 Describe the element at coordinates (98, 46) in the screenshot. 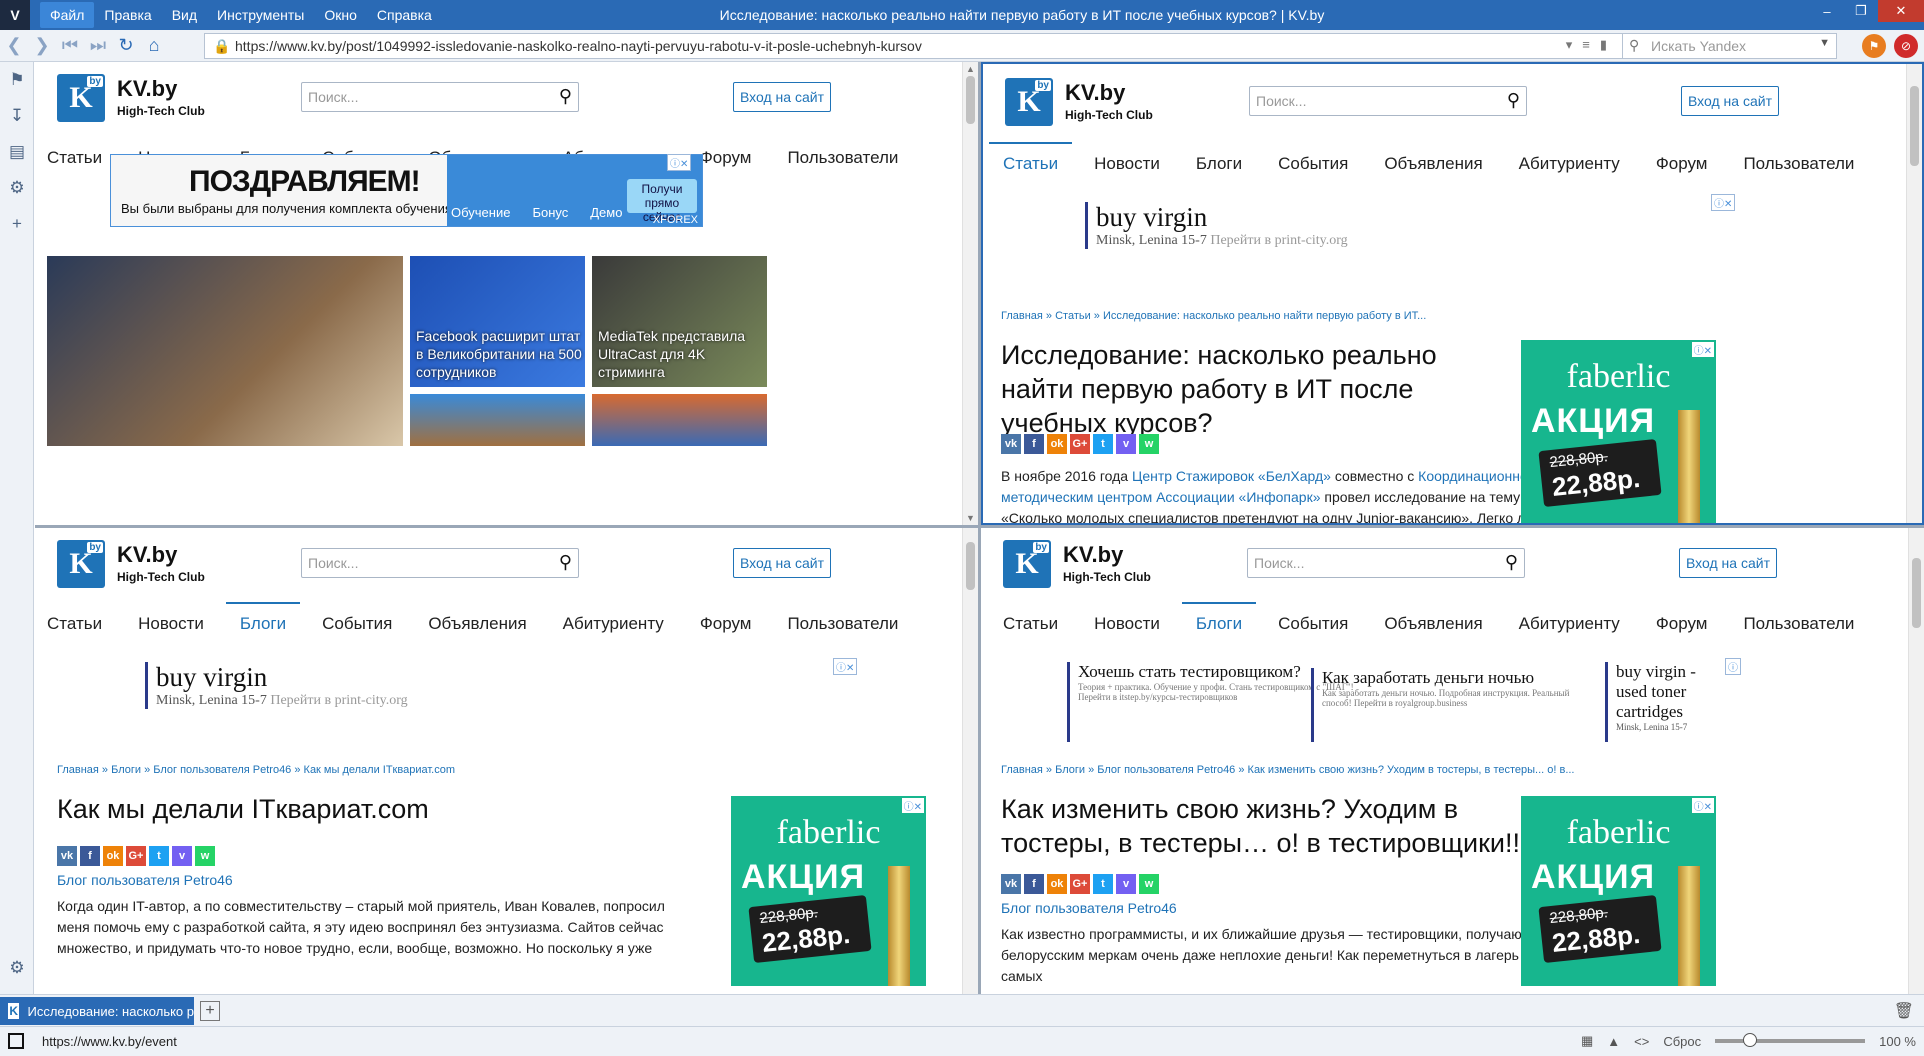

I see `fast-forward-icon: ⏭` at that location.